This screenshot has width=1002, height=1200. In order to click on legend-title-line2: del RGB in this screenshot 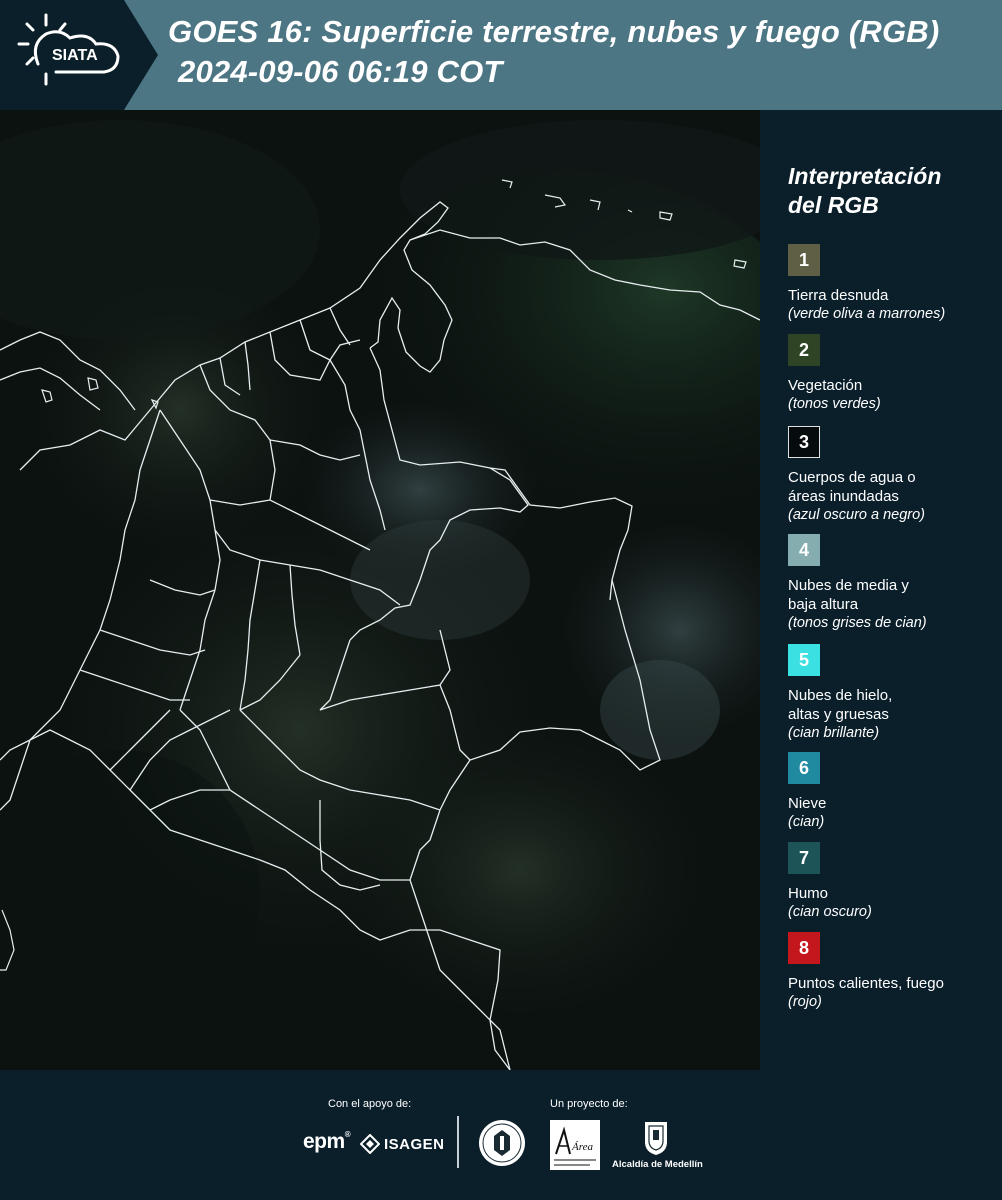, I will do `click(833, 205)`.